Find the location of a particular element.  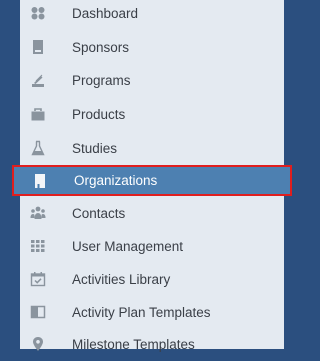

sidebar-item-label: User Management is located at coordinates (128, 246).